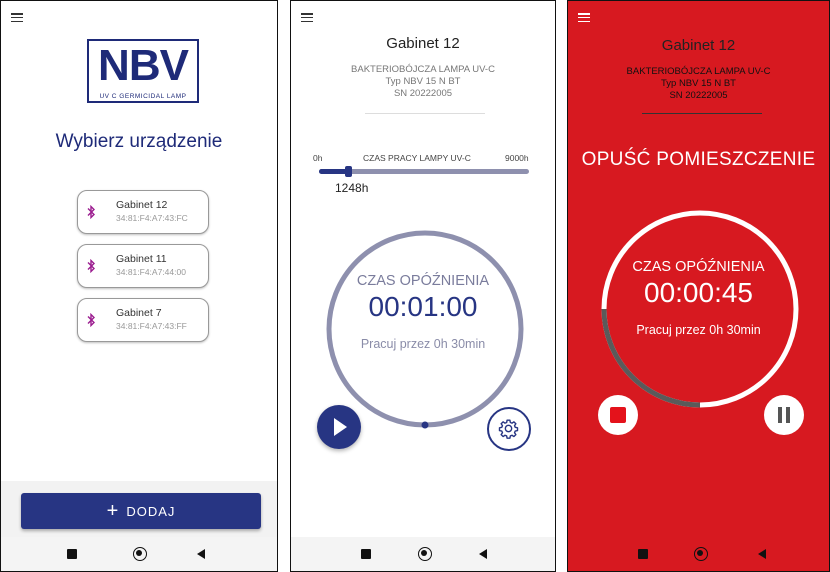  Describe the element at coordinates (352, 188) in the screenshot. I see `slider-value: 1248h` at that location.